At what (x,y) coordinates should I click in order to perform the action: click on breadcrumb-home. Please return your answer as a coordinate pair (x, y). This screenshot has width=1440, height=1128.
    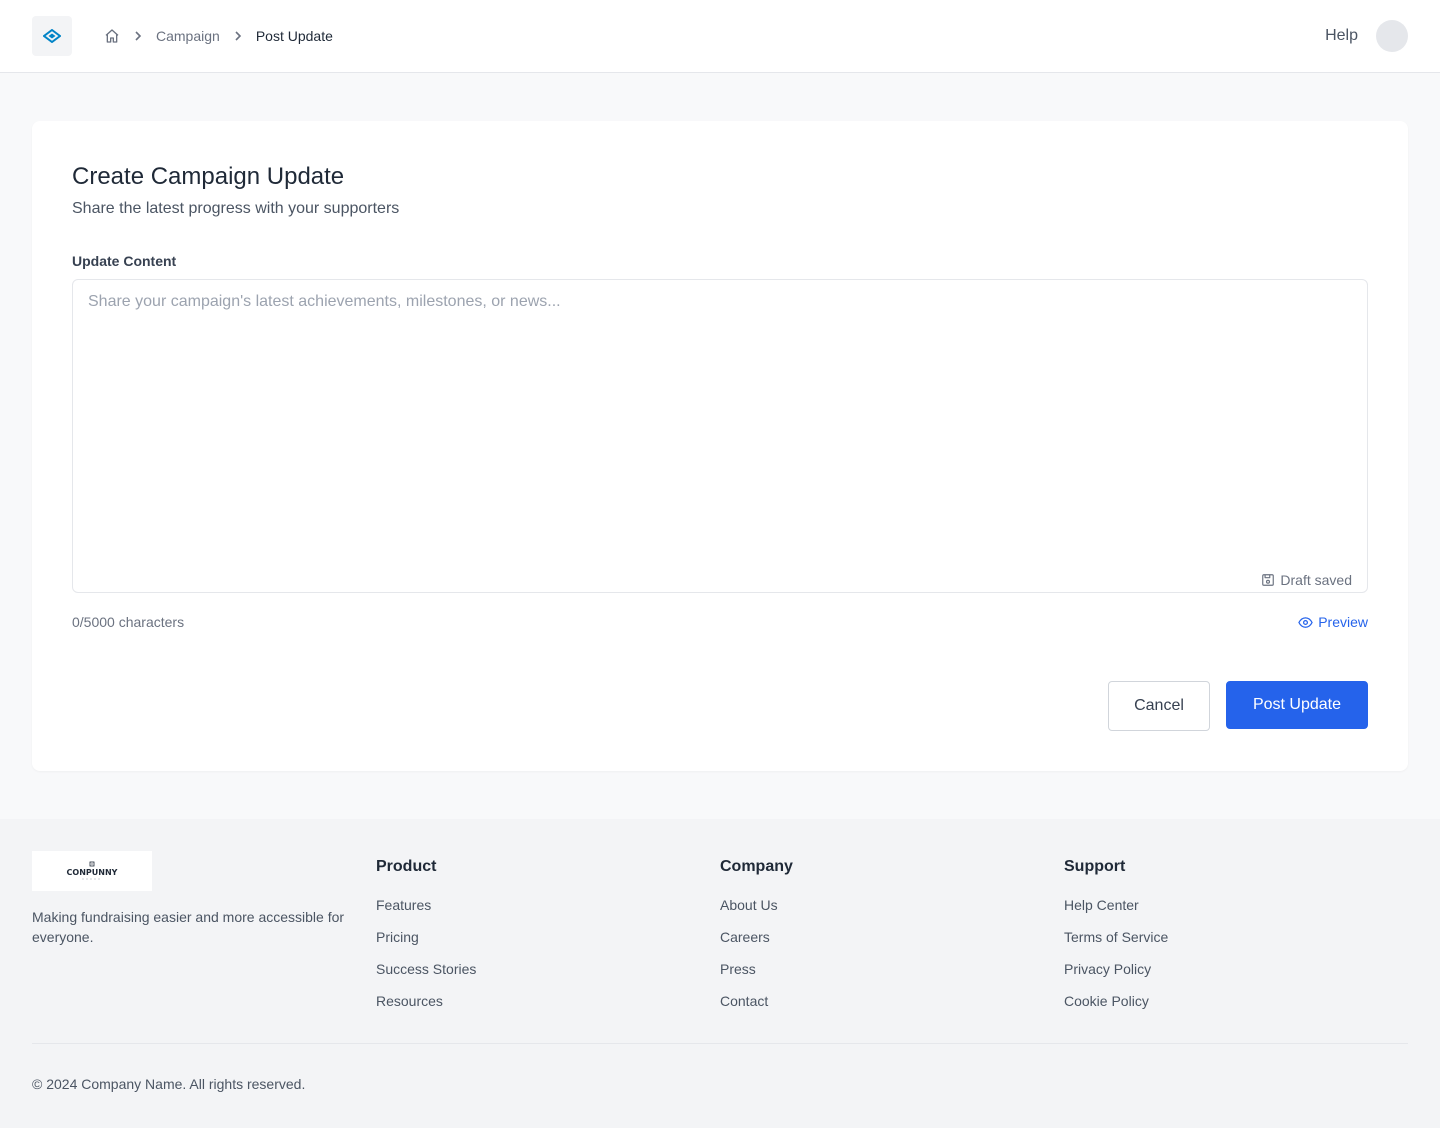
    Looking at the image, I should click on (112, 36).